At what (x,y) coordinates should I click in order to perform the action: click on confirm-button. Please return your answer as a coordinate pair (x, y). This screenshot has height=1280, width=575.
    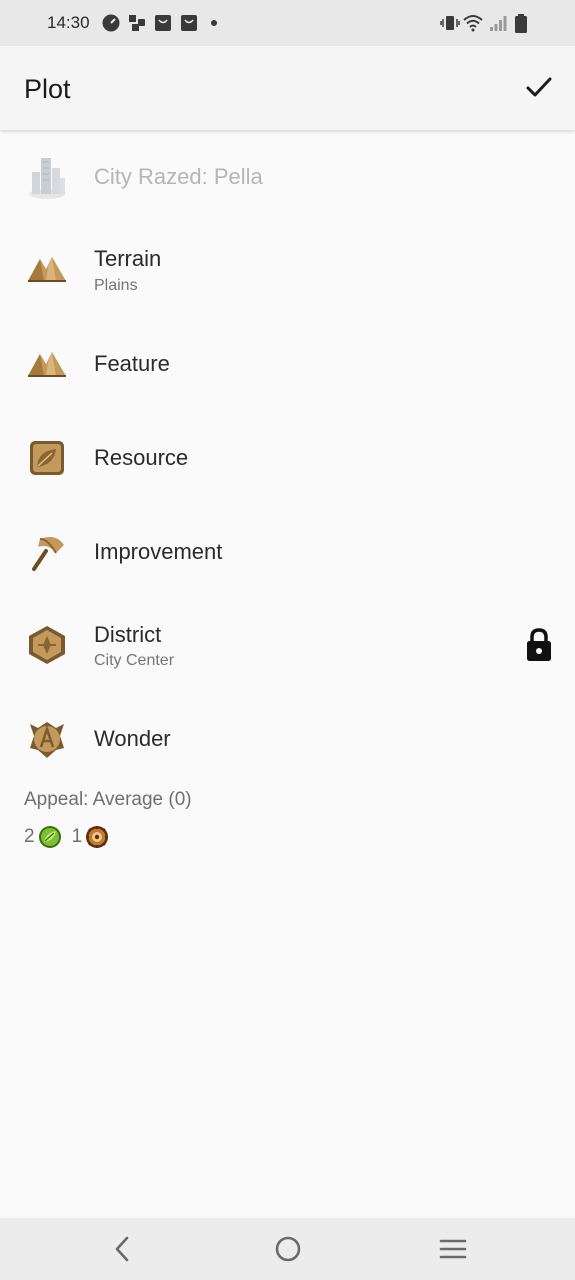
    Looking at the image, I should click on (539, 88).